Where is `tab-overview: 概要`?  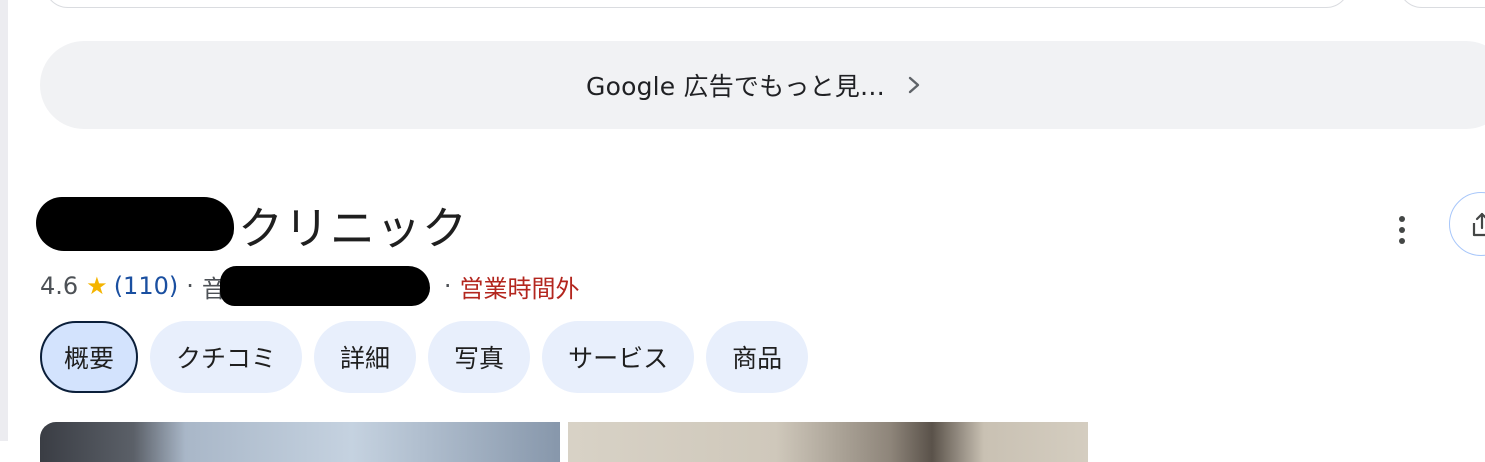
tab-overview: 概要 is located at coordinates (89, 357).